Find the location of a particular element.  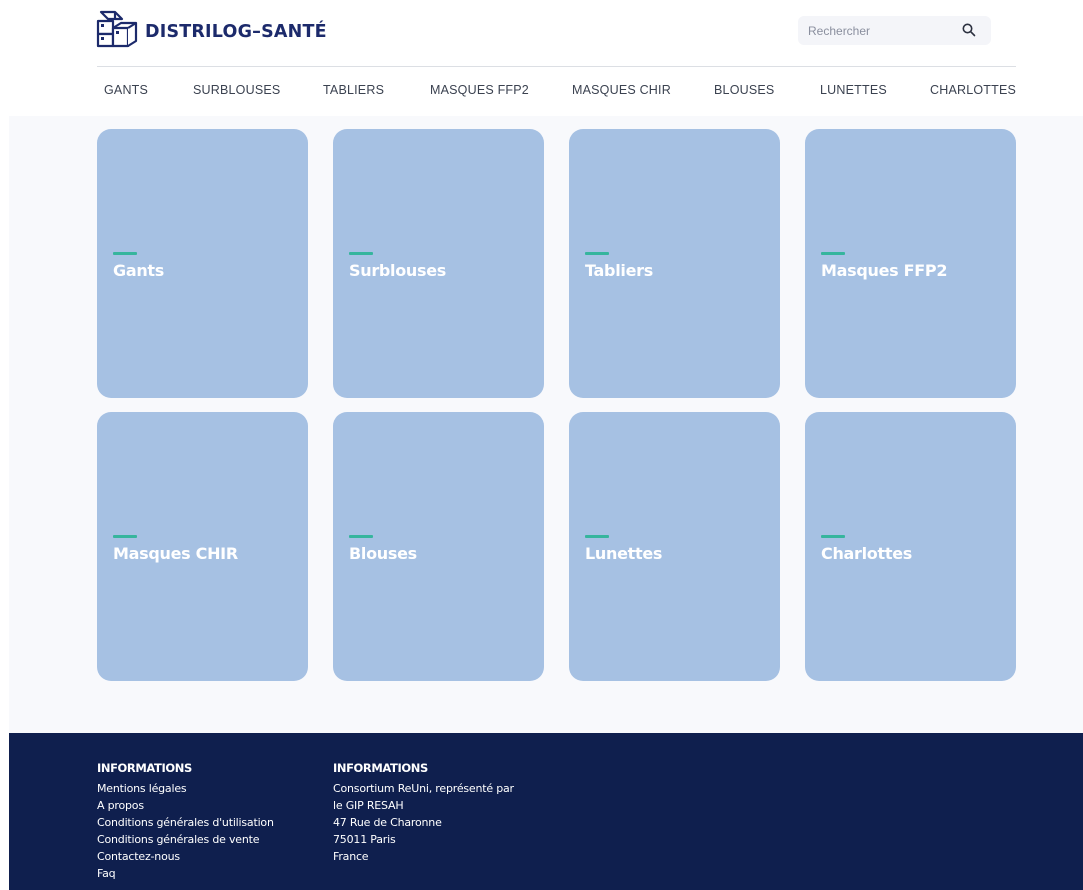

nav-item-blouses: BLOUSES is located at coordinates (744, 90).